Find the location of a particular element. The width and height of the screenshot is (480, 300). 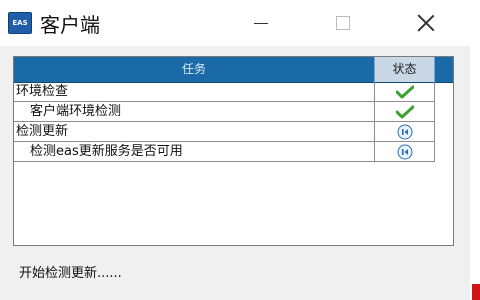

table-row: 环境检查 is located at coordinates (224, 92).